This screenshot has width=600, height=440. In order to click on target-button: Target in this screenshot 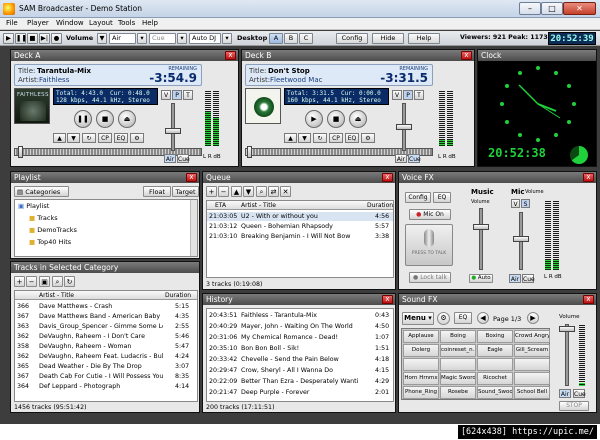, I will do `click(185, 191)`.